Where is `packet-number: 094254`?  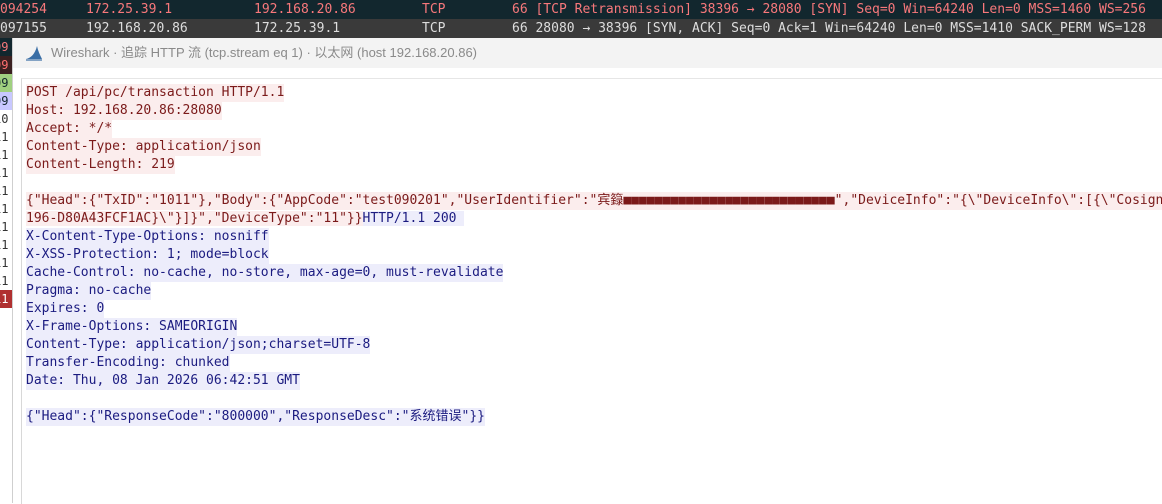
packet-number: 094254 is located at coordinates (23, 9).